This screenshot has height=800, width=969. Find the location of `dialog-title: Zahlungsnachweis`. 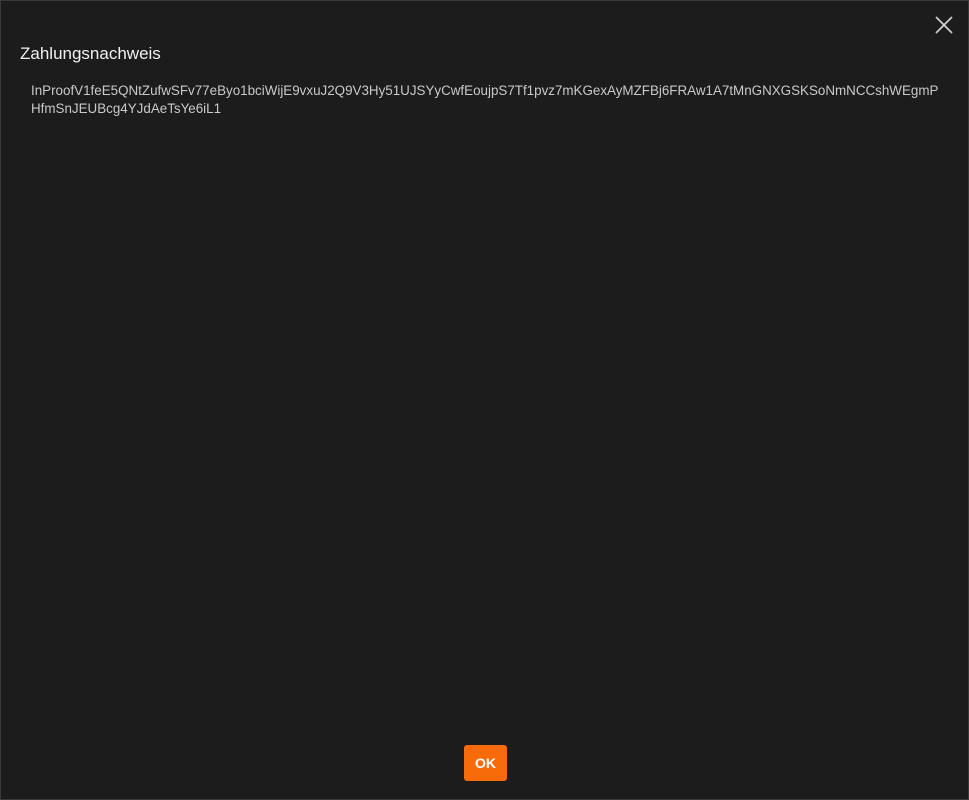

dialog-title: Zahlungsnachweis is located at coordinates (90, 53).